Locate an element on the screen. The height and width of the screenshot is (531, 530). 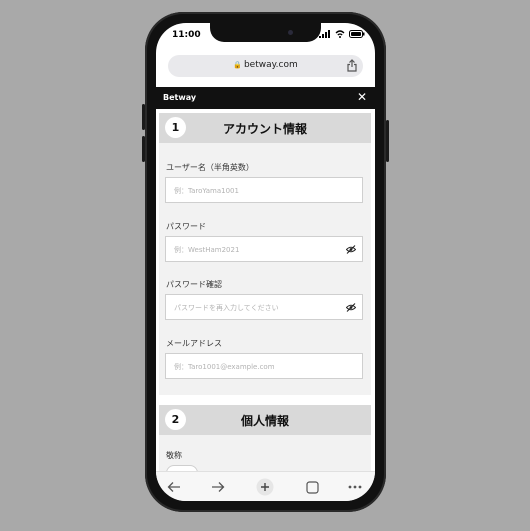
lock-icon: 🔒 is located at coordinates (237, 65).